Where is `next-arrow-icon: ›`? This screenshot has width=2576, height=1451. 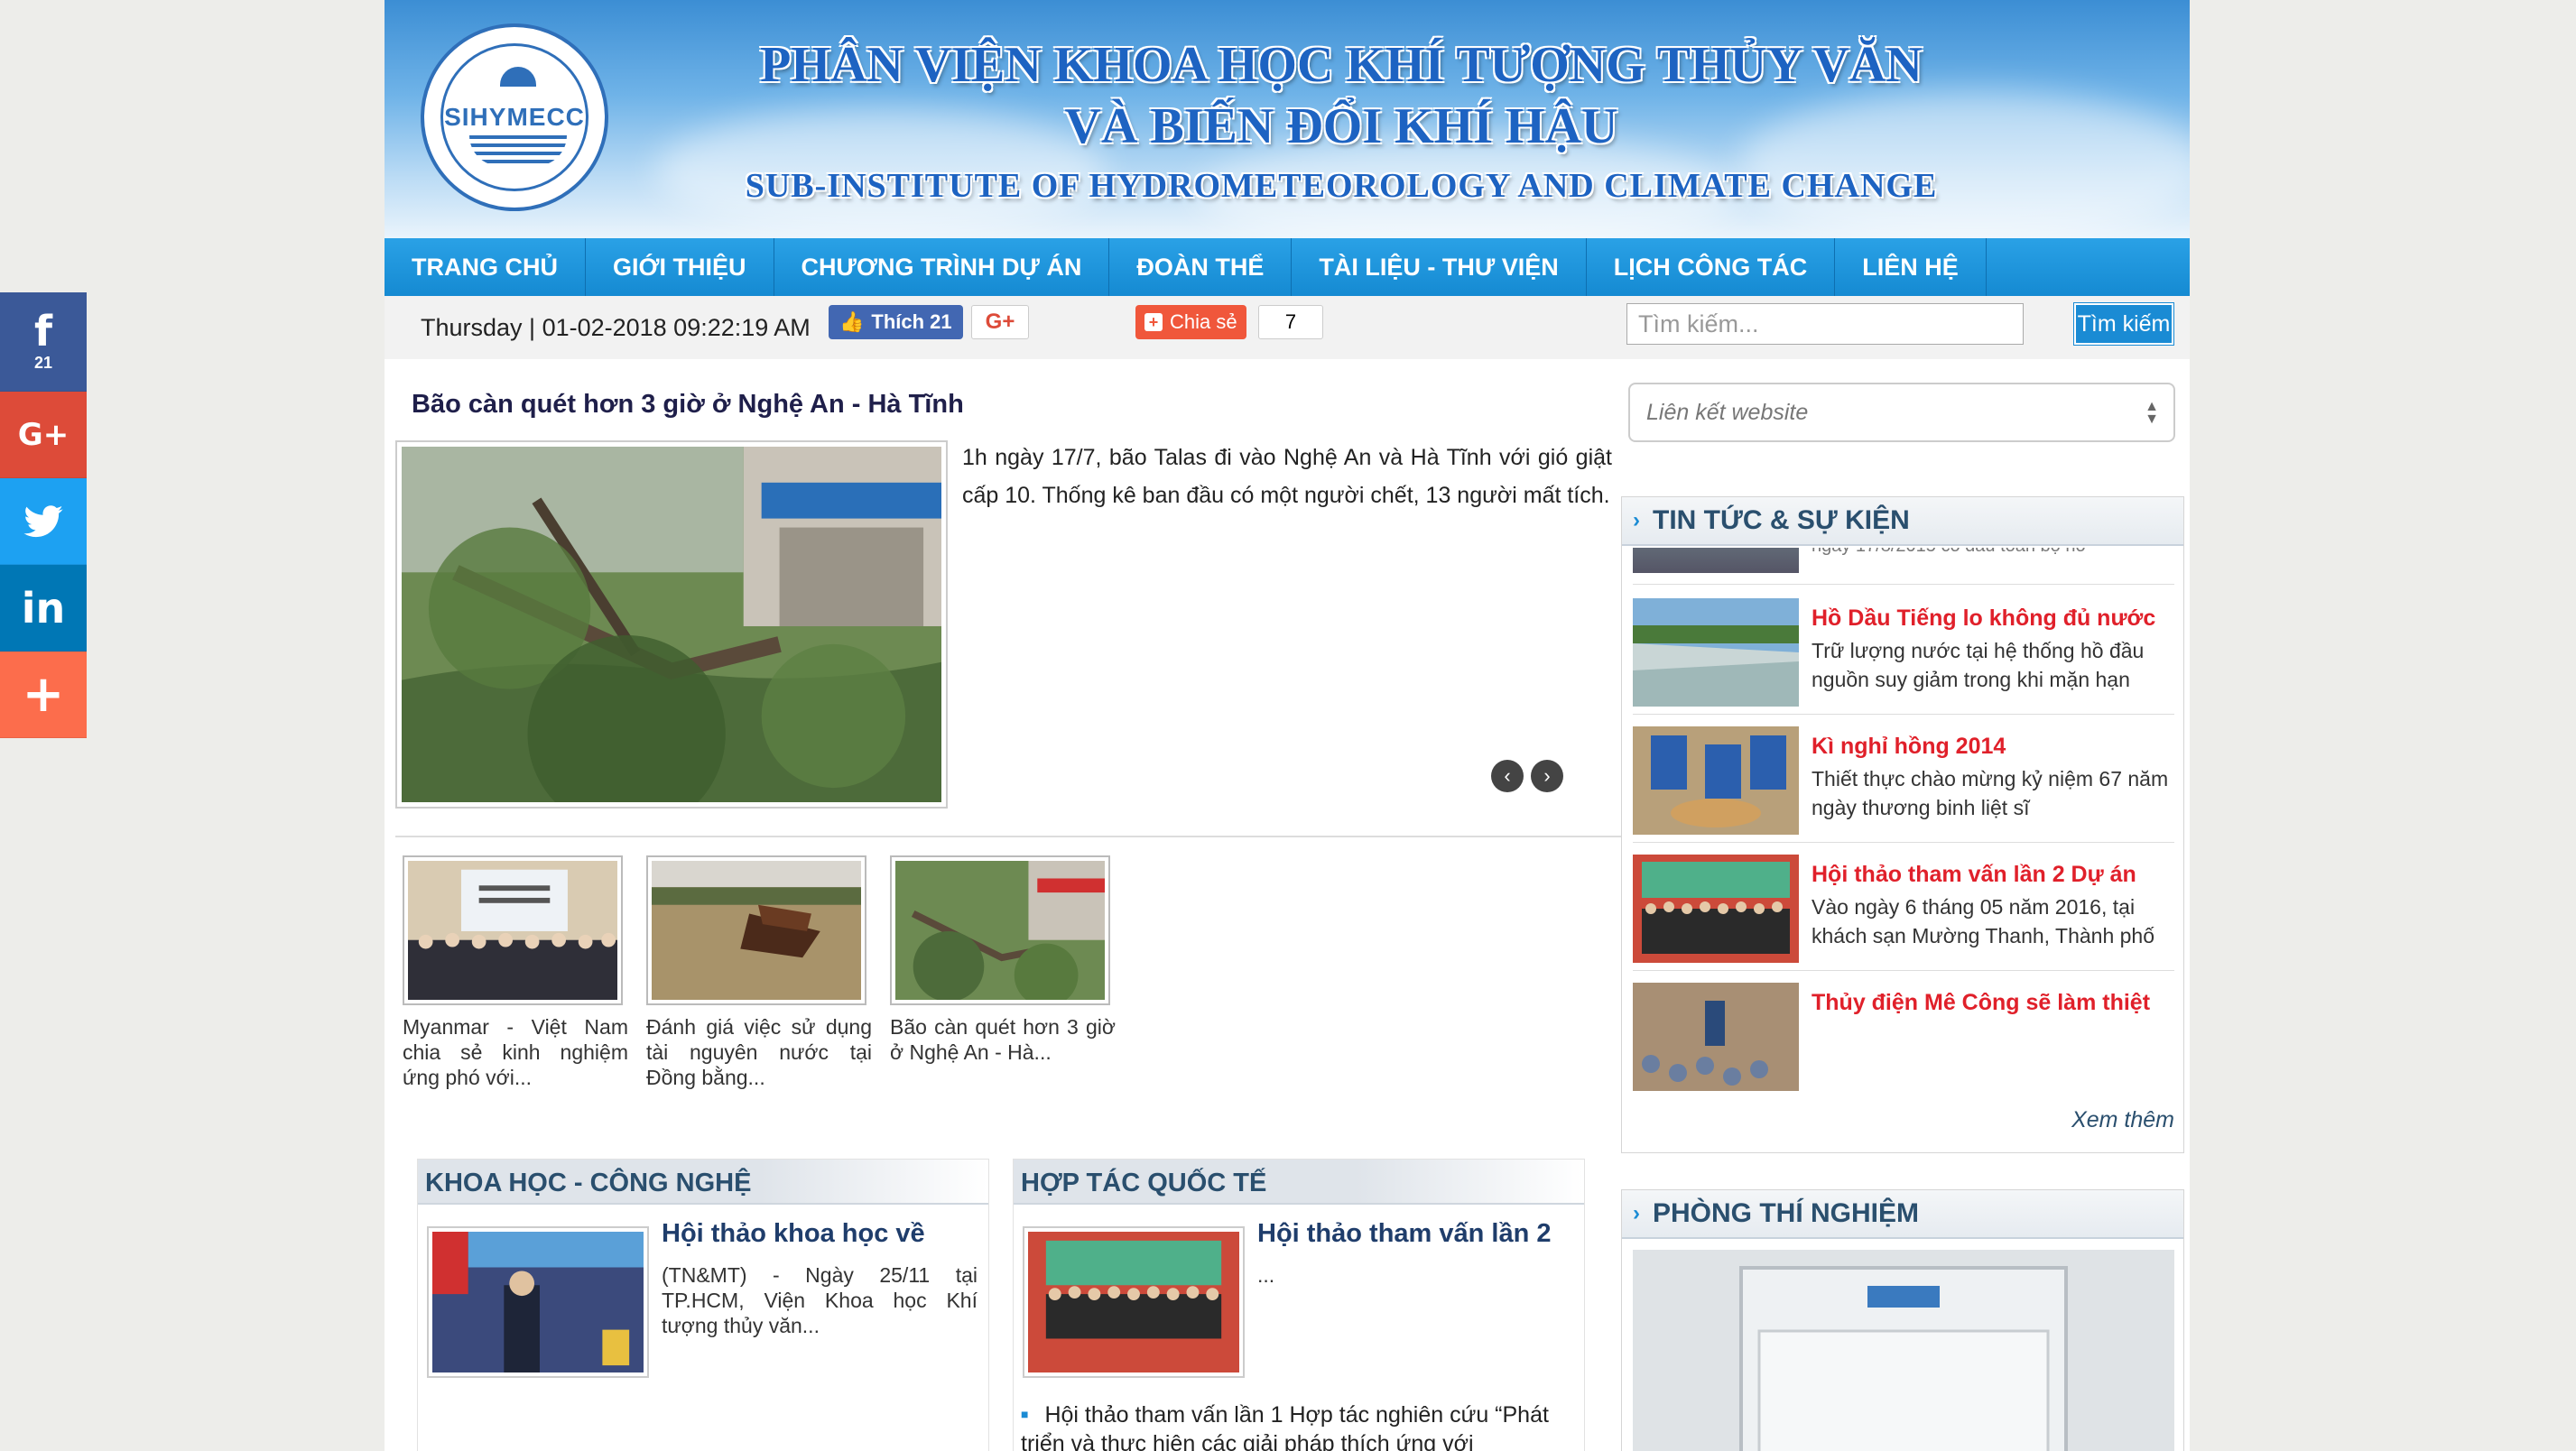 next-arrow-icon: › is located at coordinates (1547, 776).